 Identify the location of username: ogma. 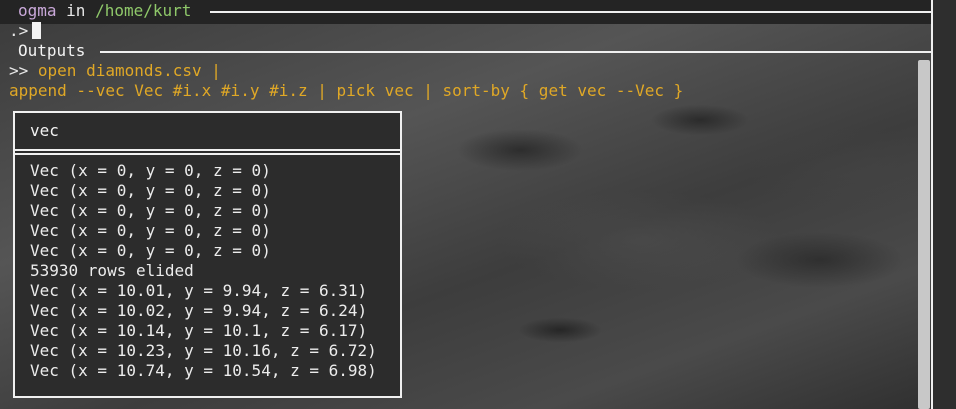
(37, 10).